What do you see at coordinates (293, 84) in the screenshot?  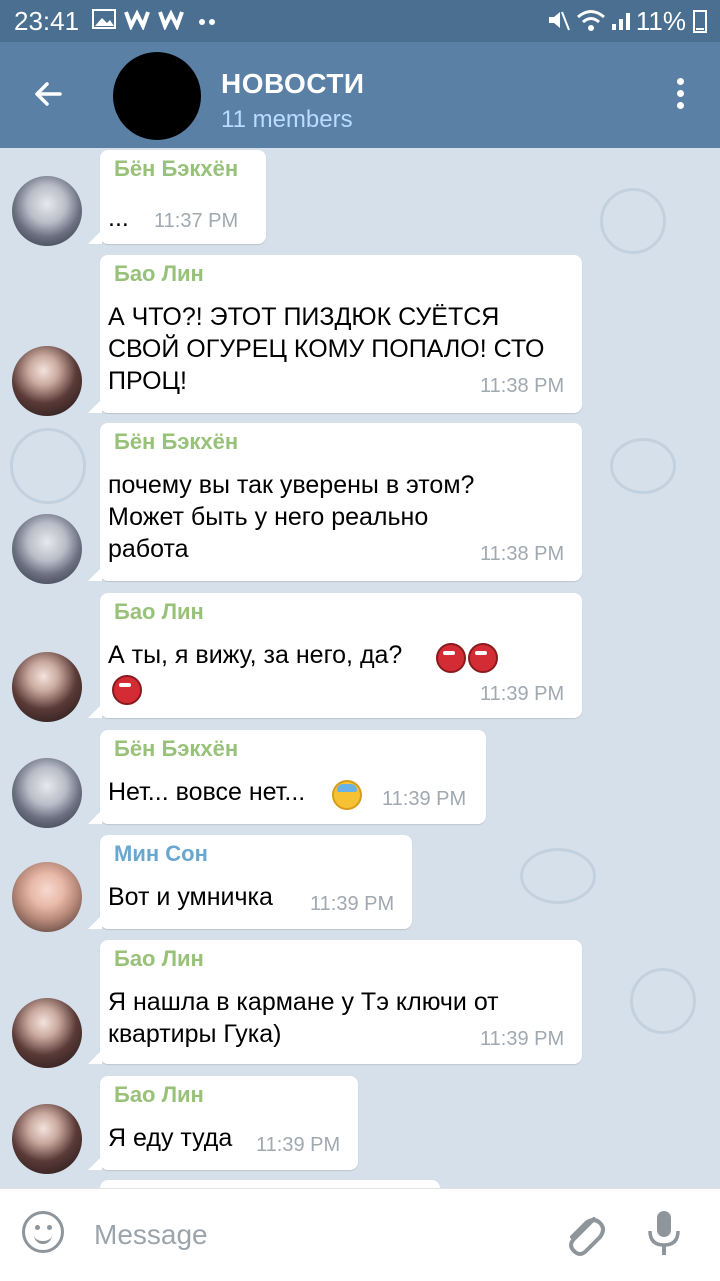 I see `chat-title: НОВОСТИ` at bounding box center [293, 84].